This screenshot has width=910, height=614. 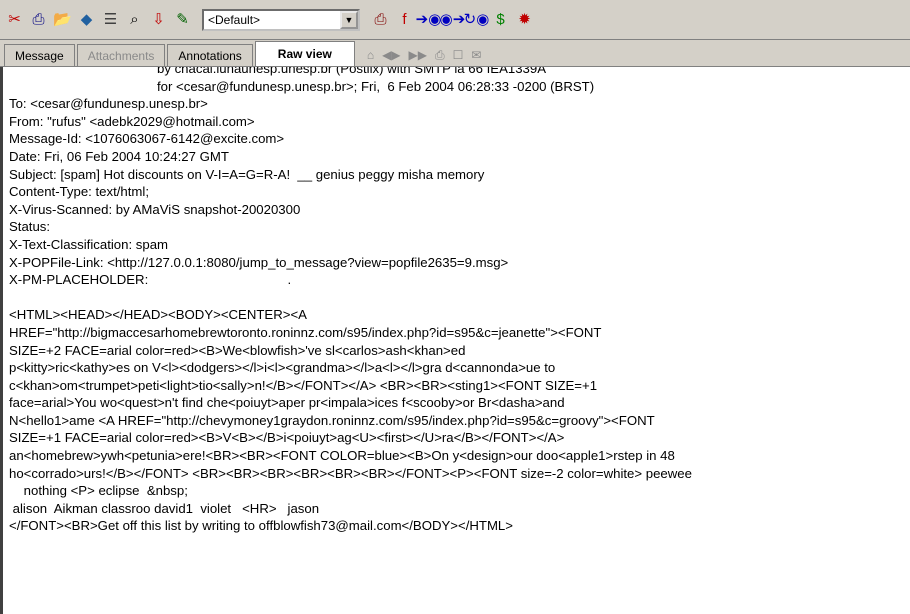 I want to click on message-line: <HTML><HEAD></HEAD><BODY><CENTER><A, so click(x=158, y=315).